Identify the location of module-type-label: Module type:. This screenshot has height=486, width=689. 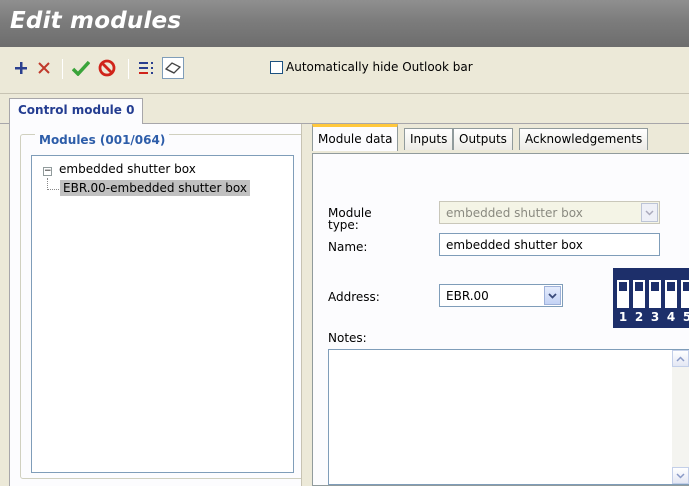
(350, 219).